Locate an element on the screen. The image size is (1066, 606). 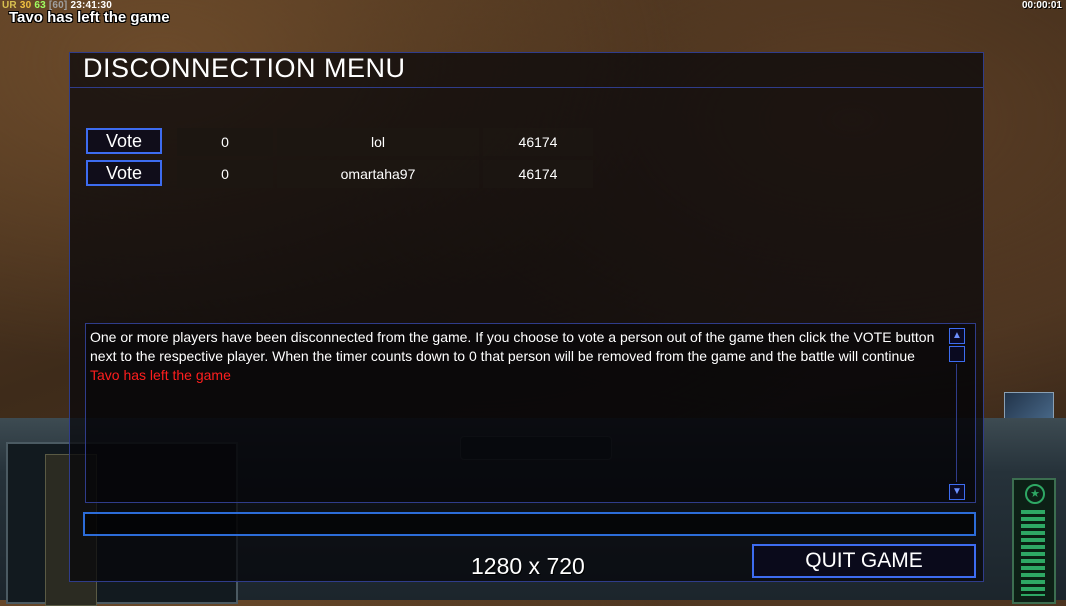
title-divider is located at coordinates (526, 87).